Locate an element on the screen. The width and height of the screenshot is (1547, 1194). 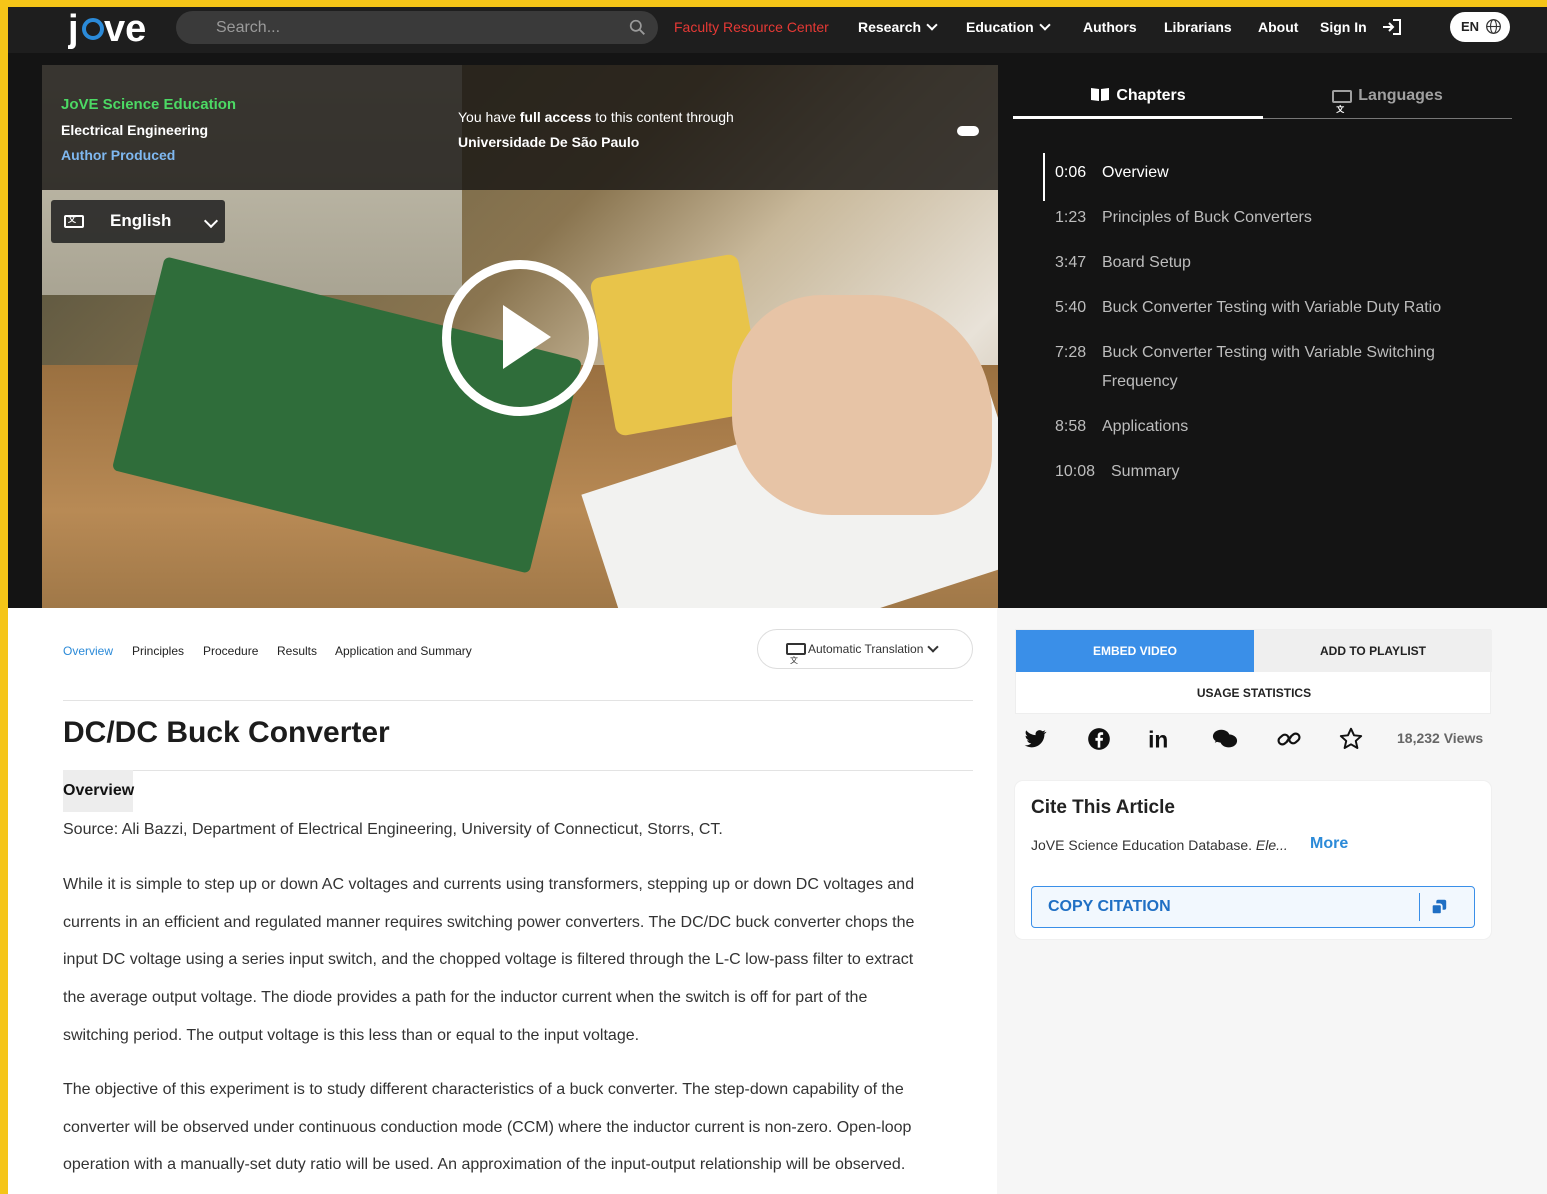
linkedin-icon: in is located at coordinates (1160, 739).